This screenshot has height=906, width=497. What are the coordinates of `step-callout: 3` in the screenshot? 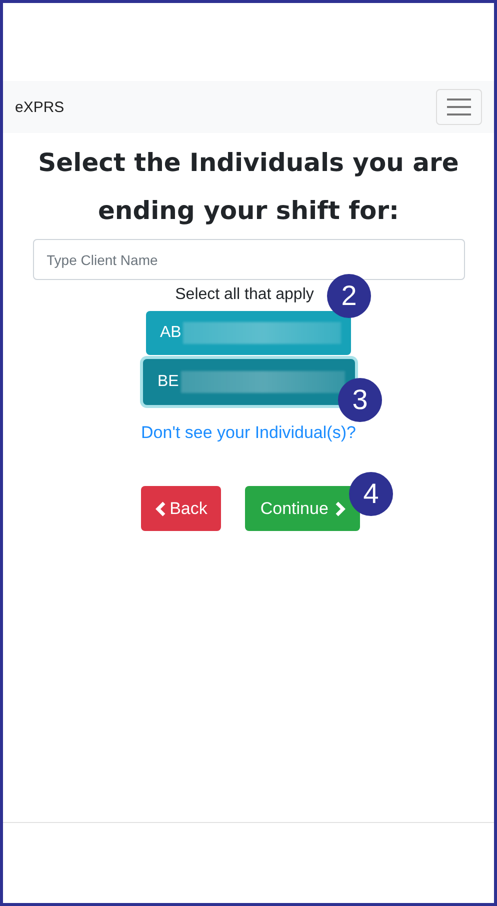 It's located at (360, 400).